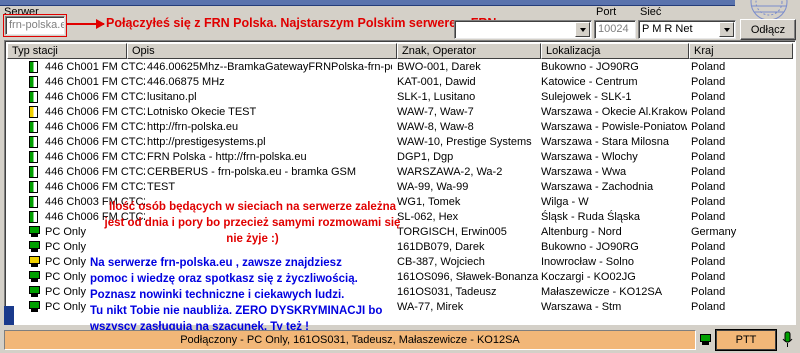 The width and height of the screenshot is (800, 353). Describe the element at coordinates (193, 127) in the screenshot. I see `station-description: http://frn-polska.eu` at that location.